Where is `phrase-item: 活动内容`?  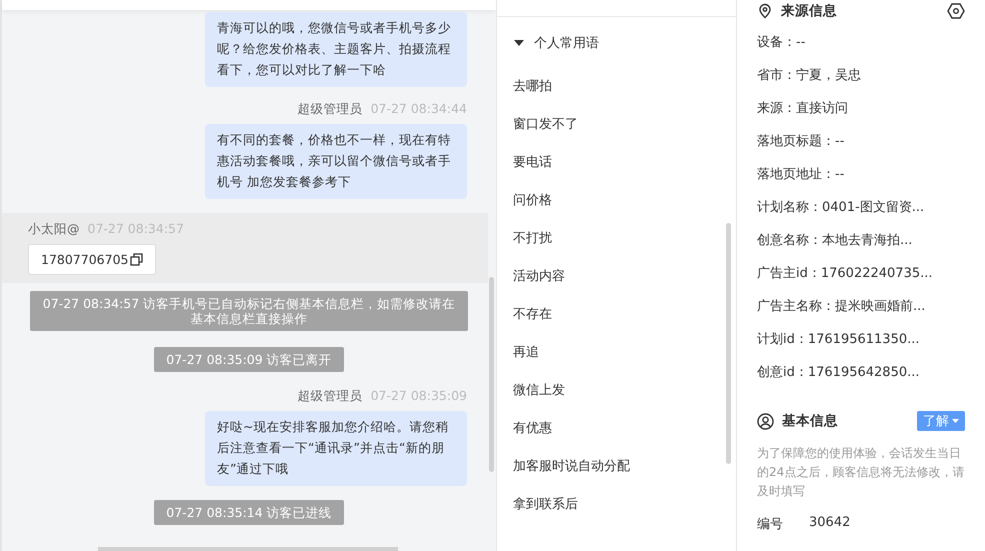 phrase-item: 活动内容 is located at coordinates (624, 284).